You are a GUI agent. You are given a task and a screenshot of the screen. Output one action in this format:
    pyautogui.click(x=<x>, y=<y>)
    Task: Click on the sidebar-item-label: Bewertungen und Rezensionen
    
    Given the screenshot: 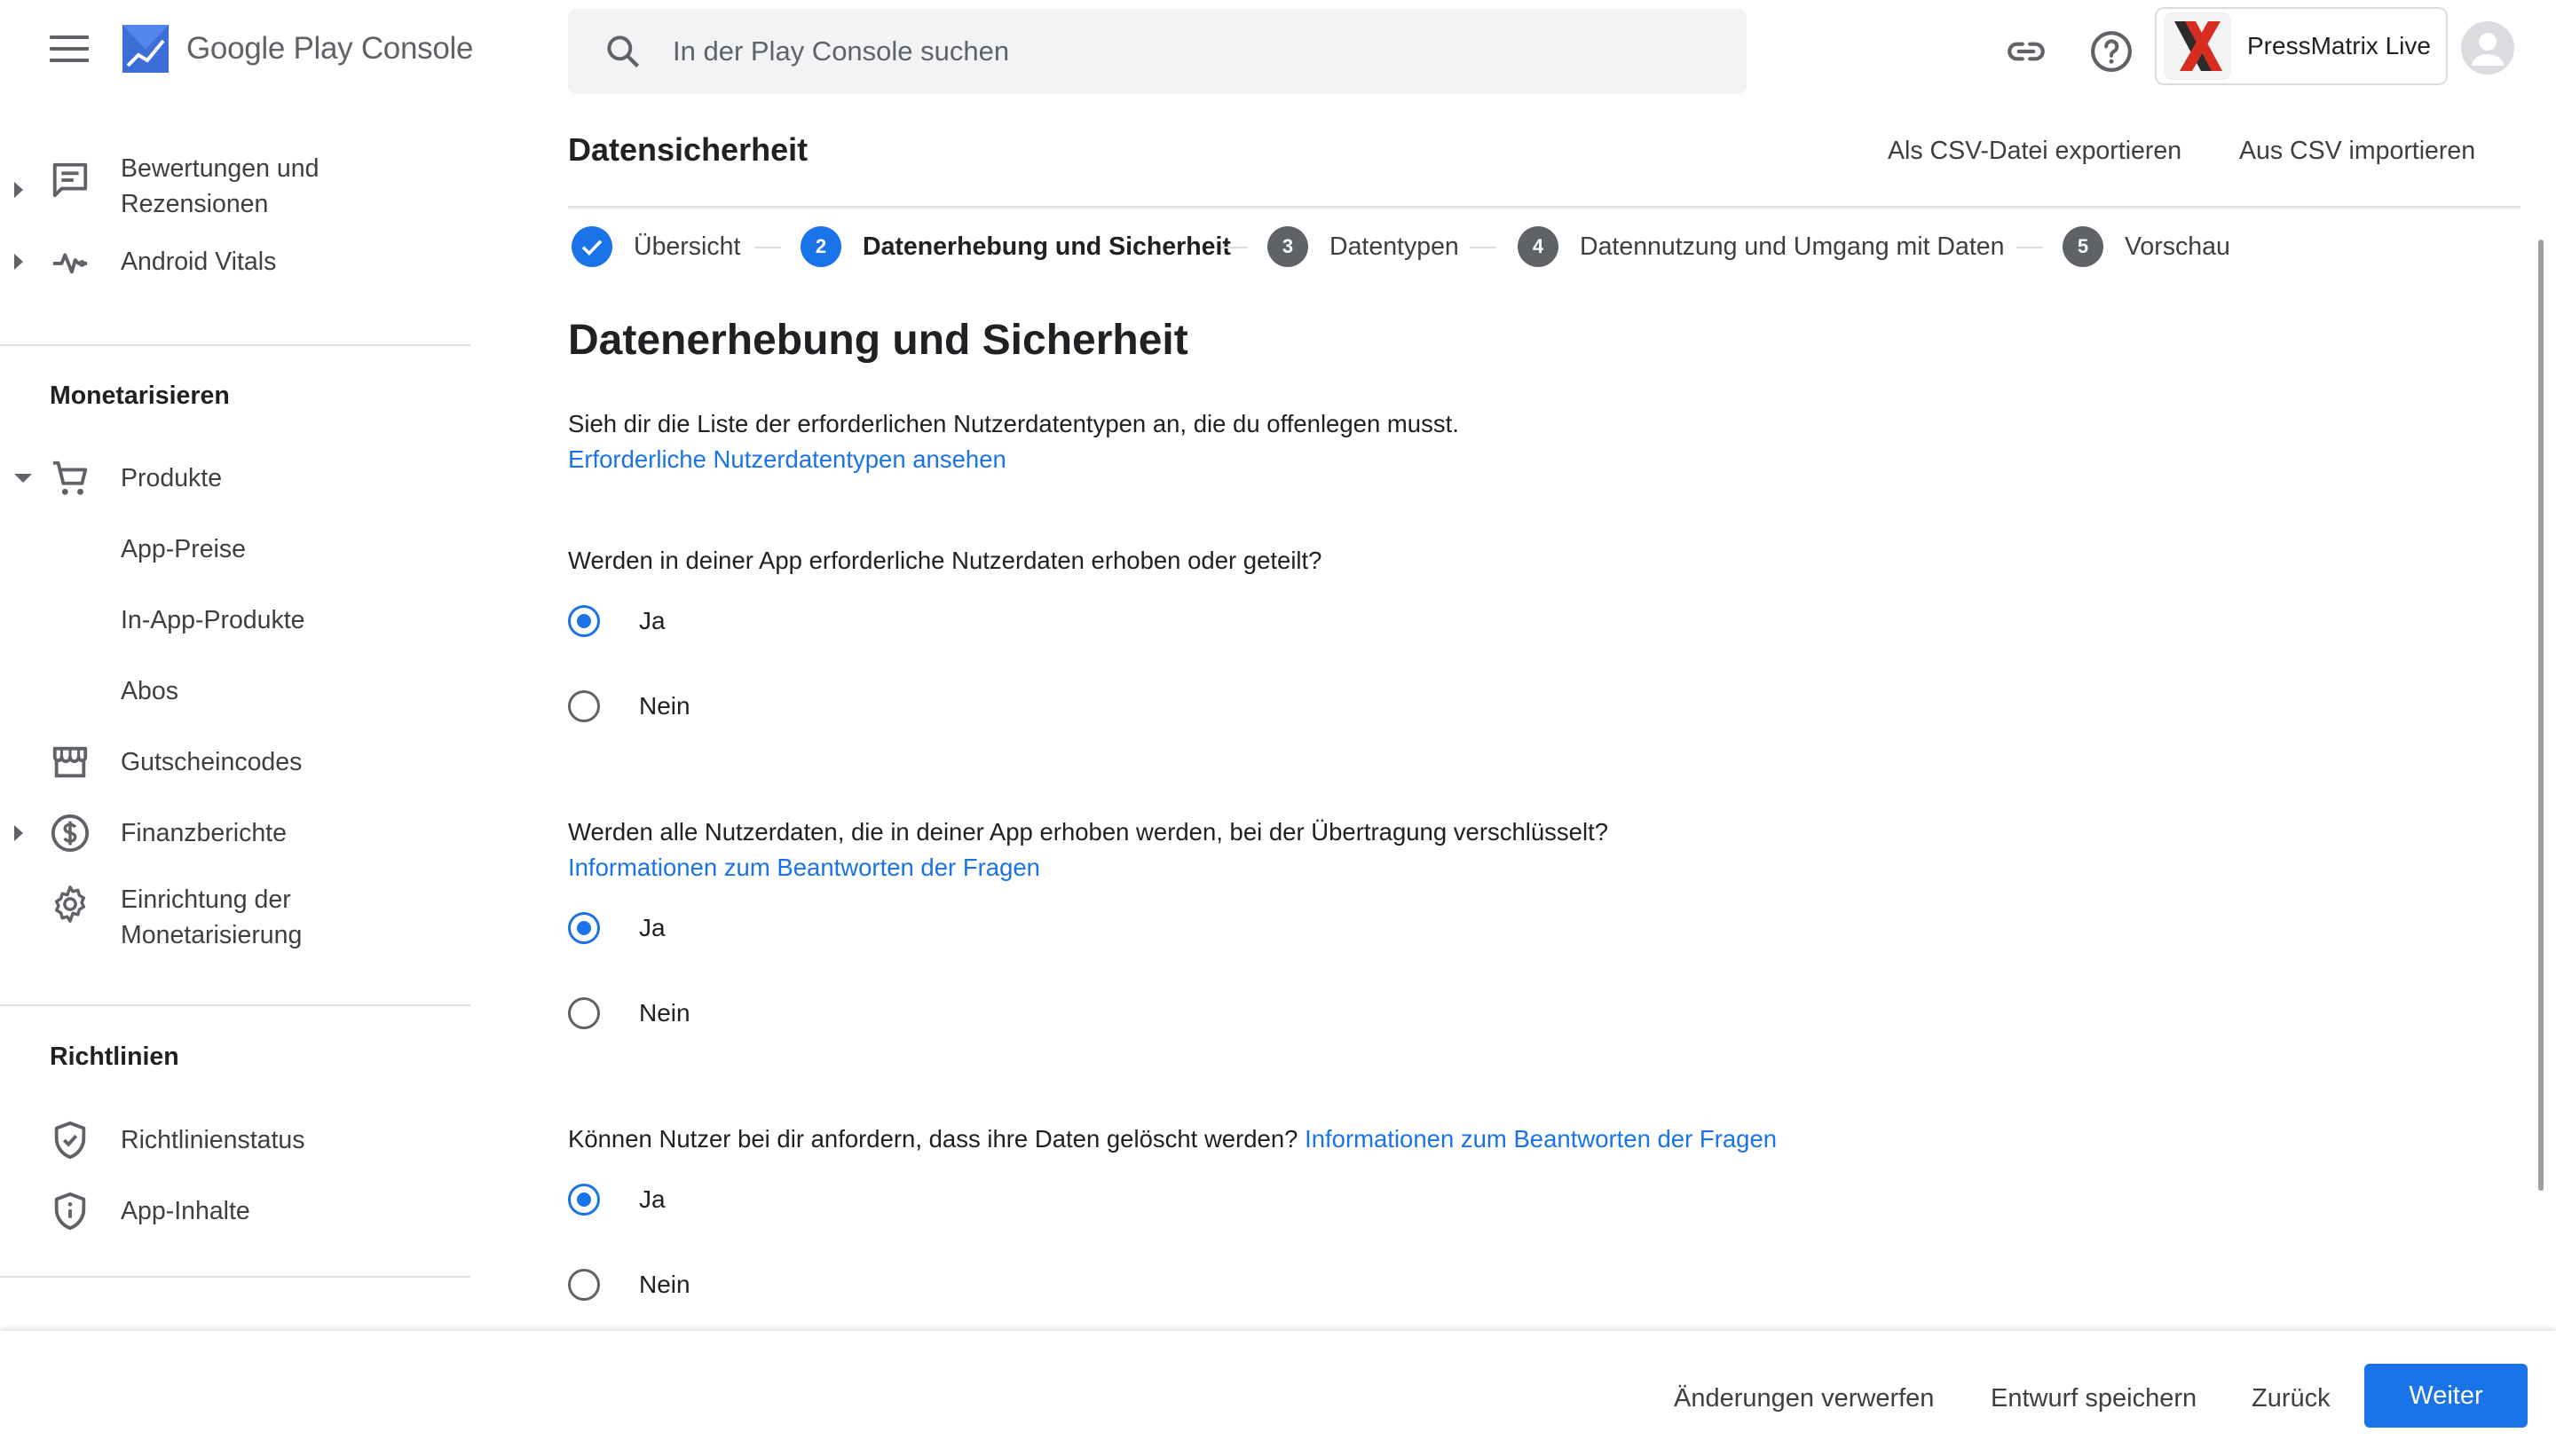 What is the action you would take?
    pyautogui.click(x=220, y=186)
    